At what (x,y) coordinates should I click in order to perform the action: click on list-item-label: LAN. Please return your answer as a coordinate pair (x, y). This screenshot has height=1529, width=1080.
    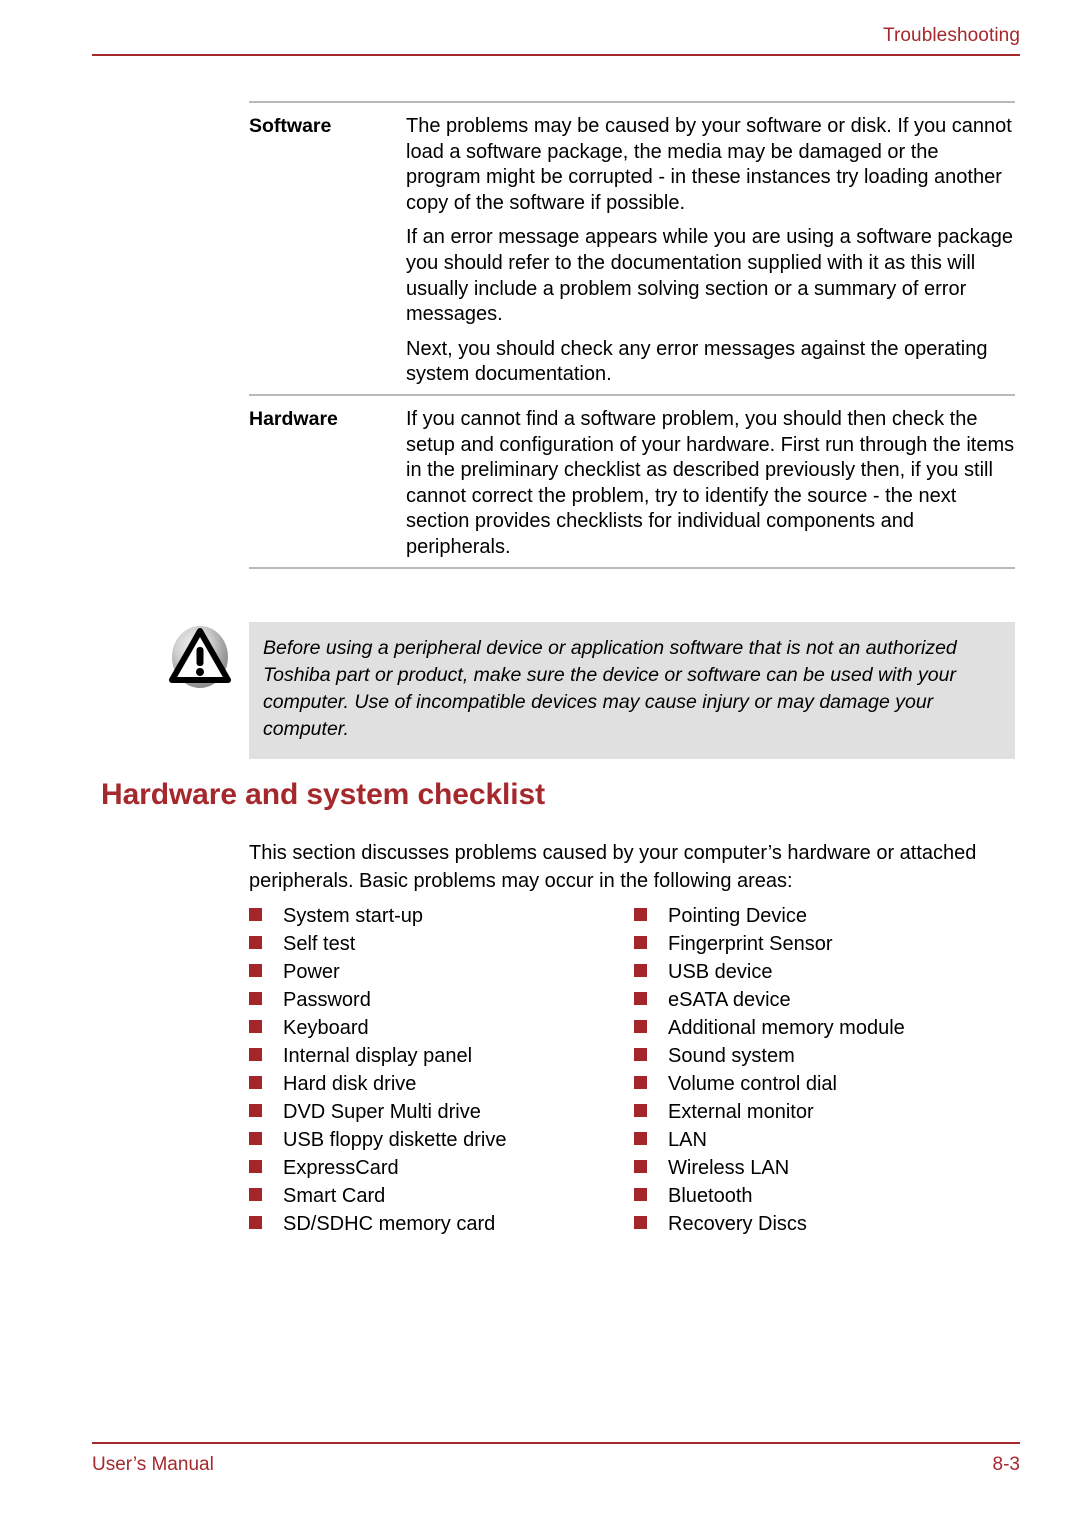
    Looking at the image, I should click on (687, 1140).